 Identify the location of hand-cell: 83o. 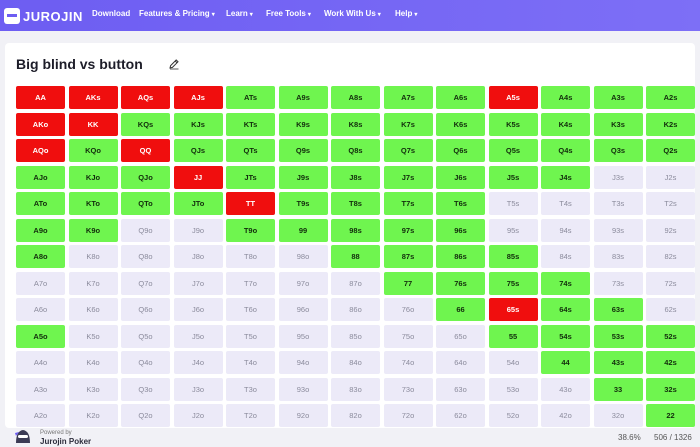
(355, 389).